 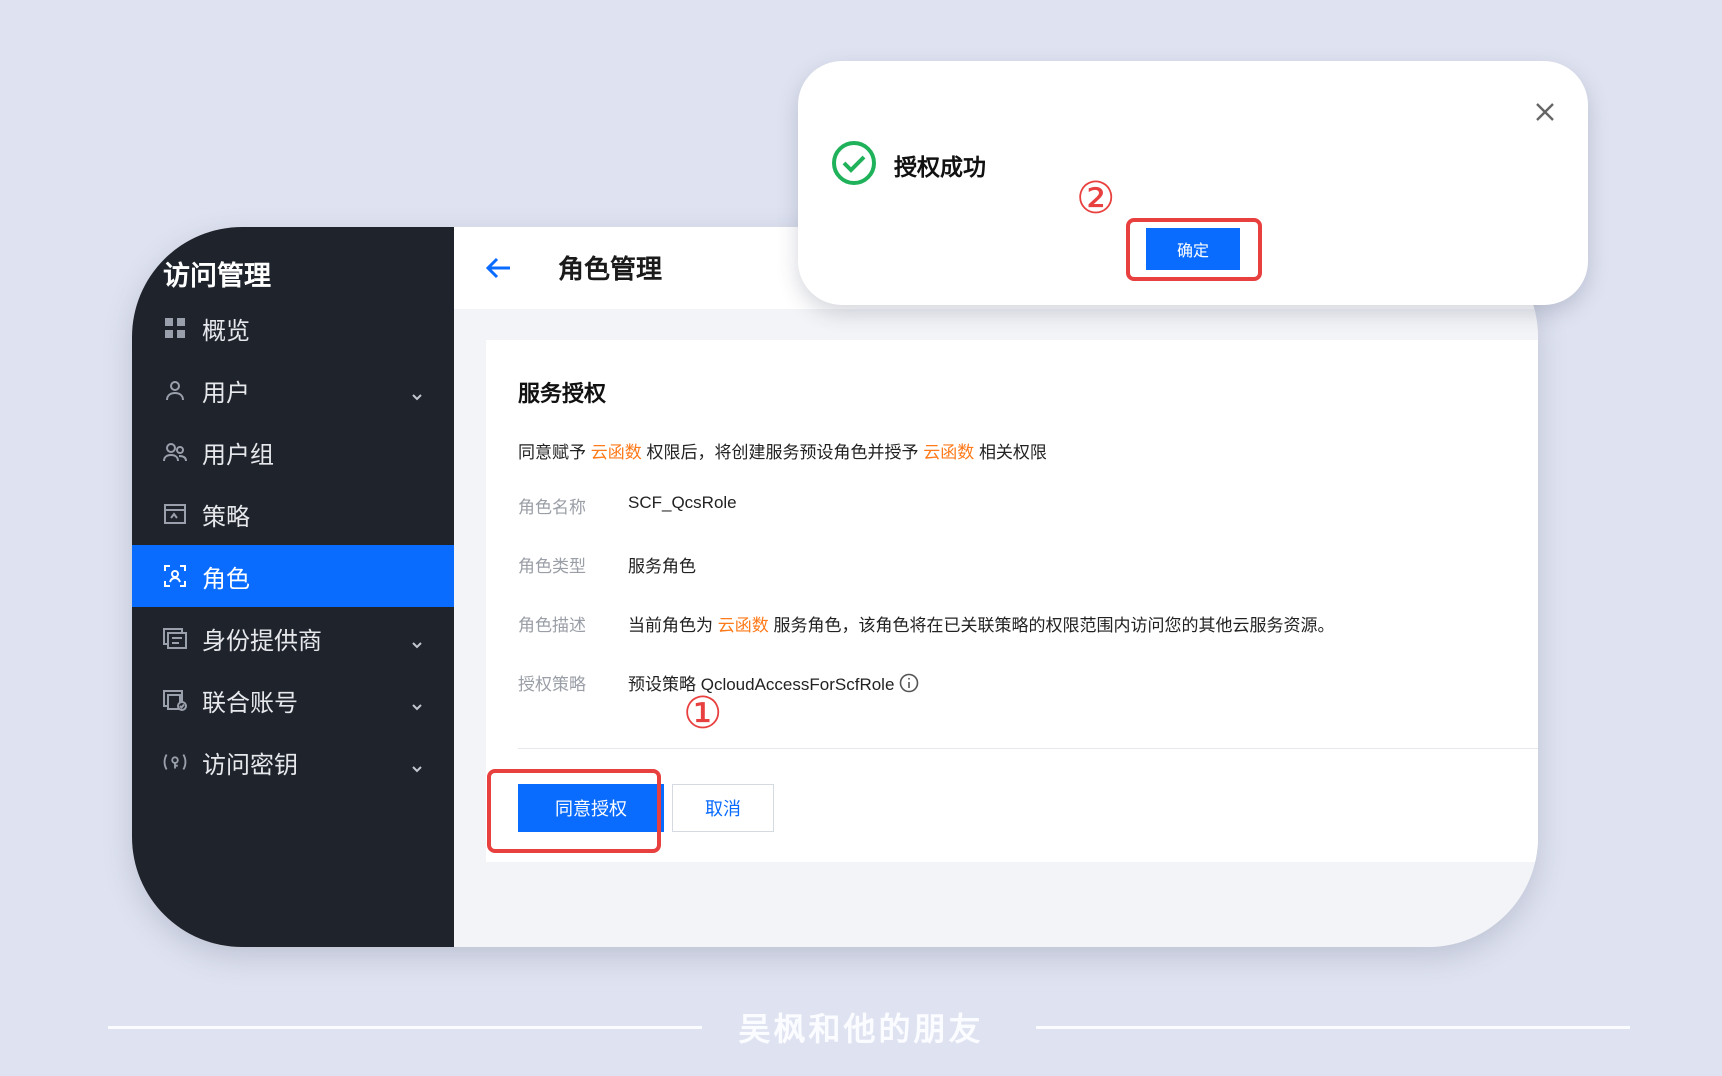 What do you see at coordinates (1012, 452) in the screenshot?
I see `desc-text: 相关权限` at bounding box center [1012, 452].